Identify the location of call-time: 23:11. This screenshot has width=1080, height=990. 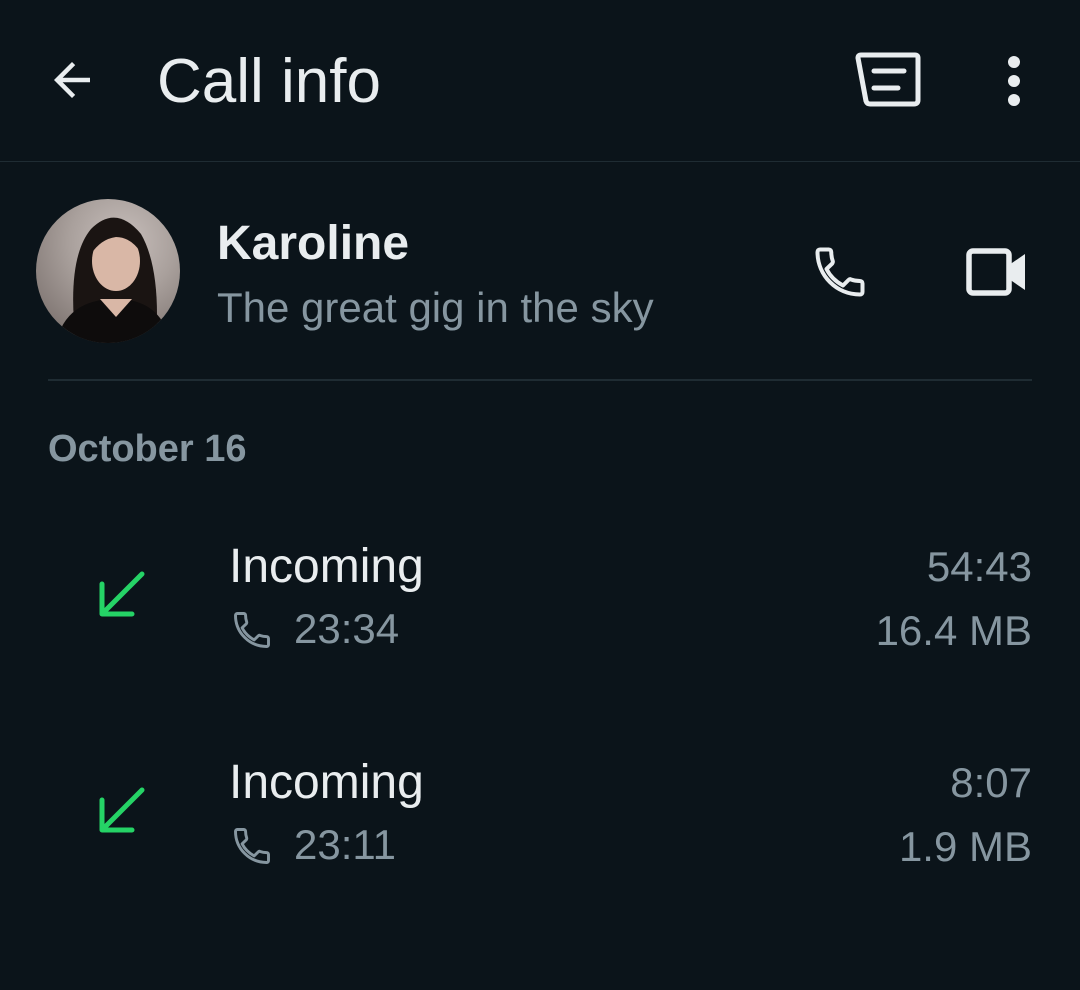
(345, 844).